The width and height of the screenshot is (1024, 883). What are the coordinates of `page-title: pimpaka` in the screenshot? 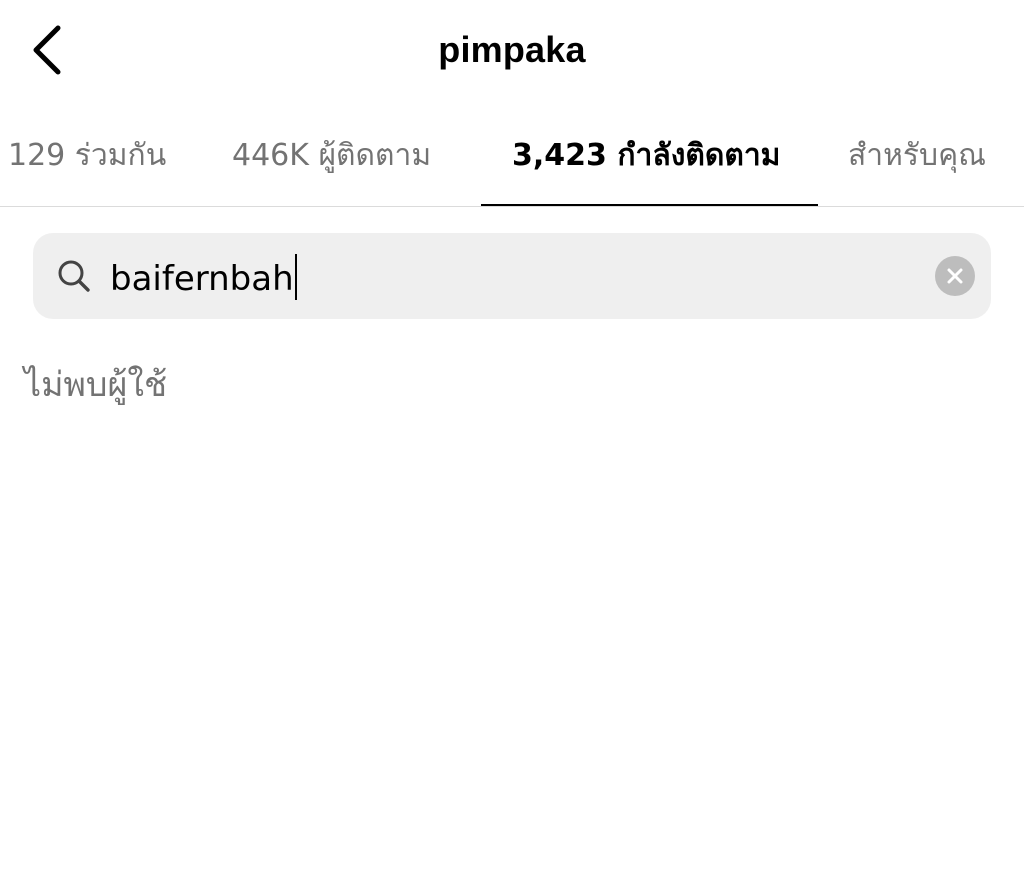 It's located at (512, 49).